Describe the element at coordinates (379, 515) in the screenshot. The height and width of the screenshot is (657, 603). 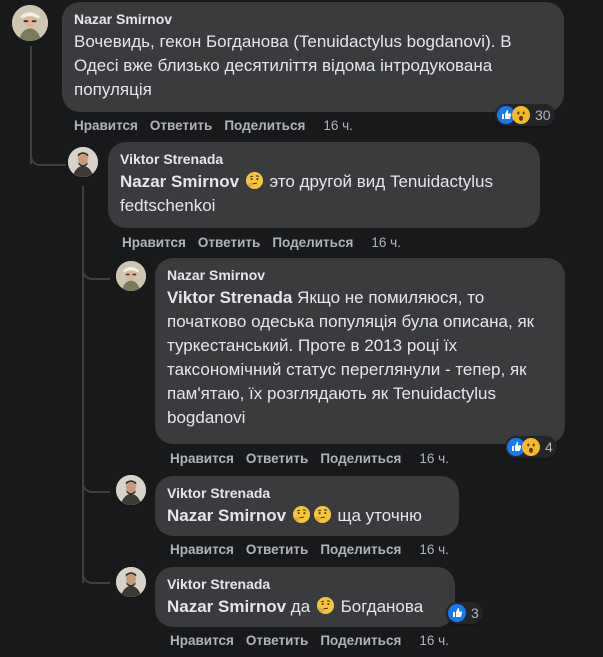
I see `comment-text-body: ща уточню` at that location.